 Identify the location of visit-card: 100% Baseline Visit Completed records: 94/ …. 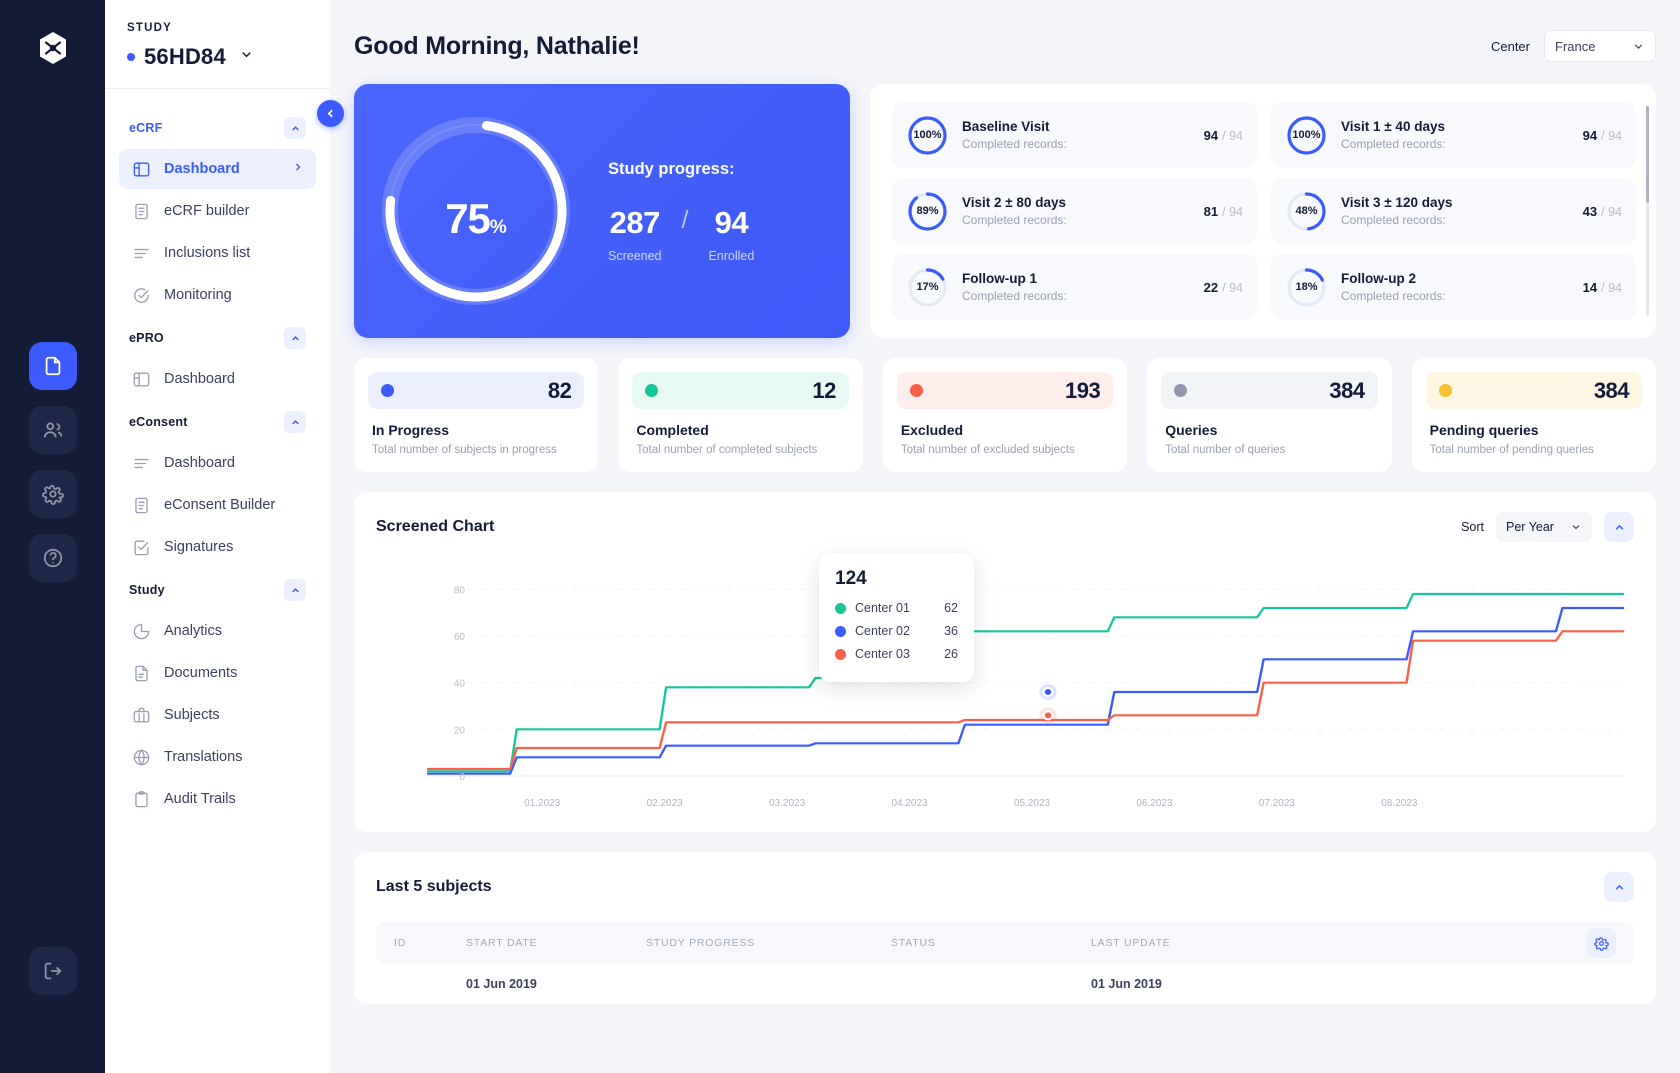
(1074, 135).